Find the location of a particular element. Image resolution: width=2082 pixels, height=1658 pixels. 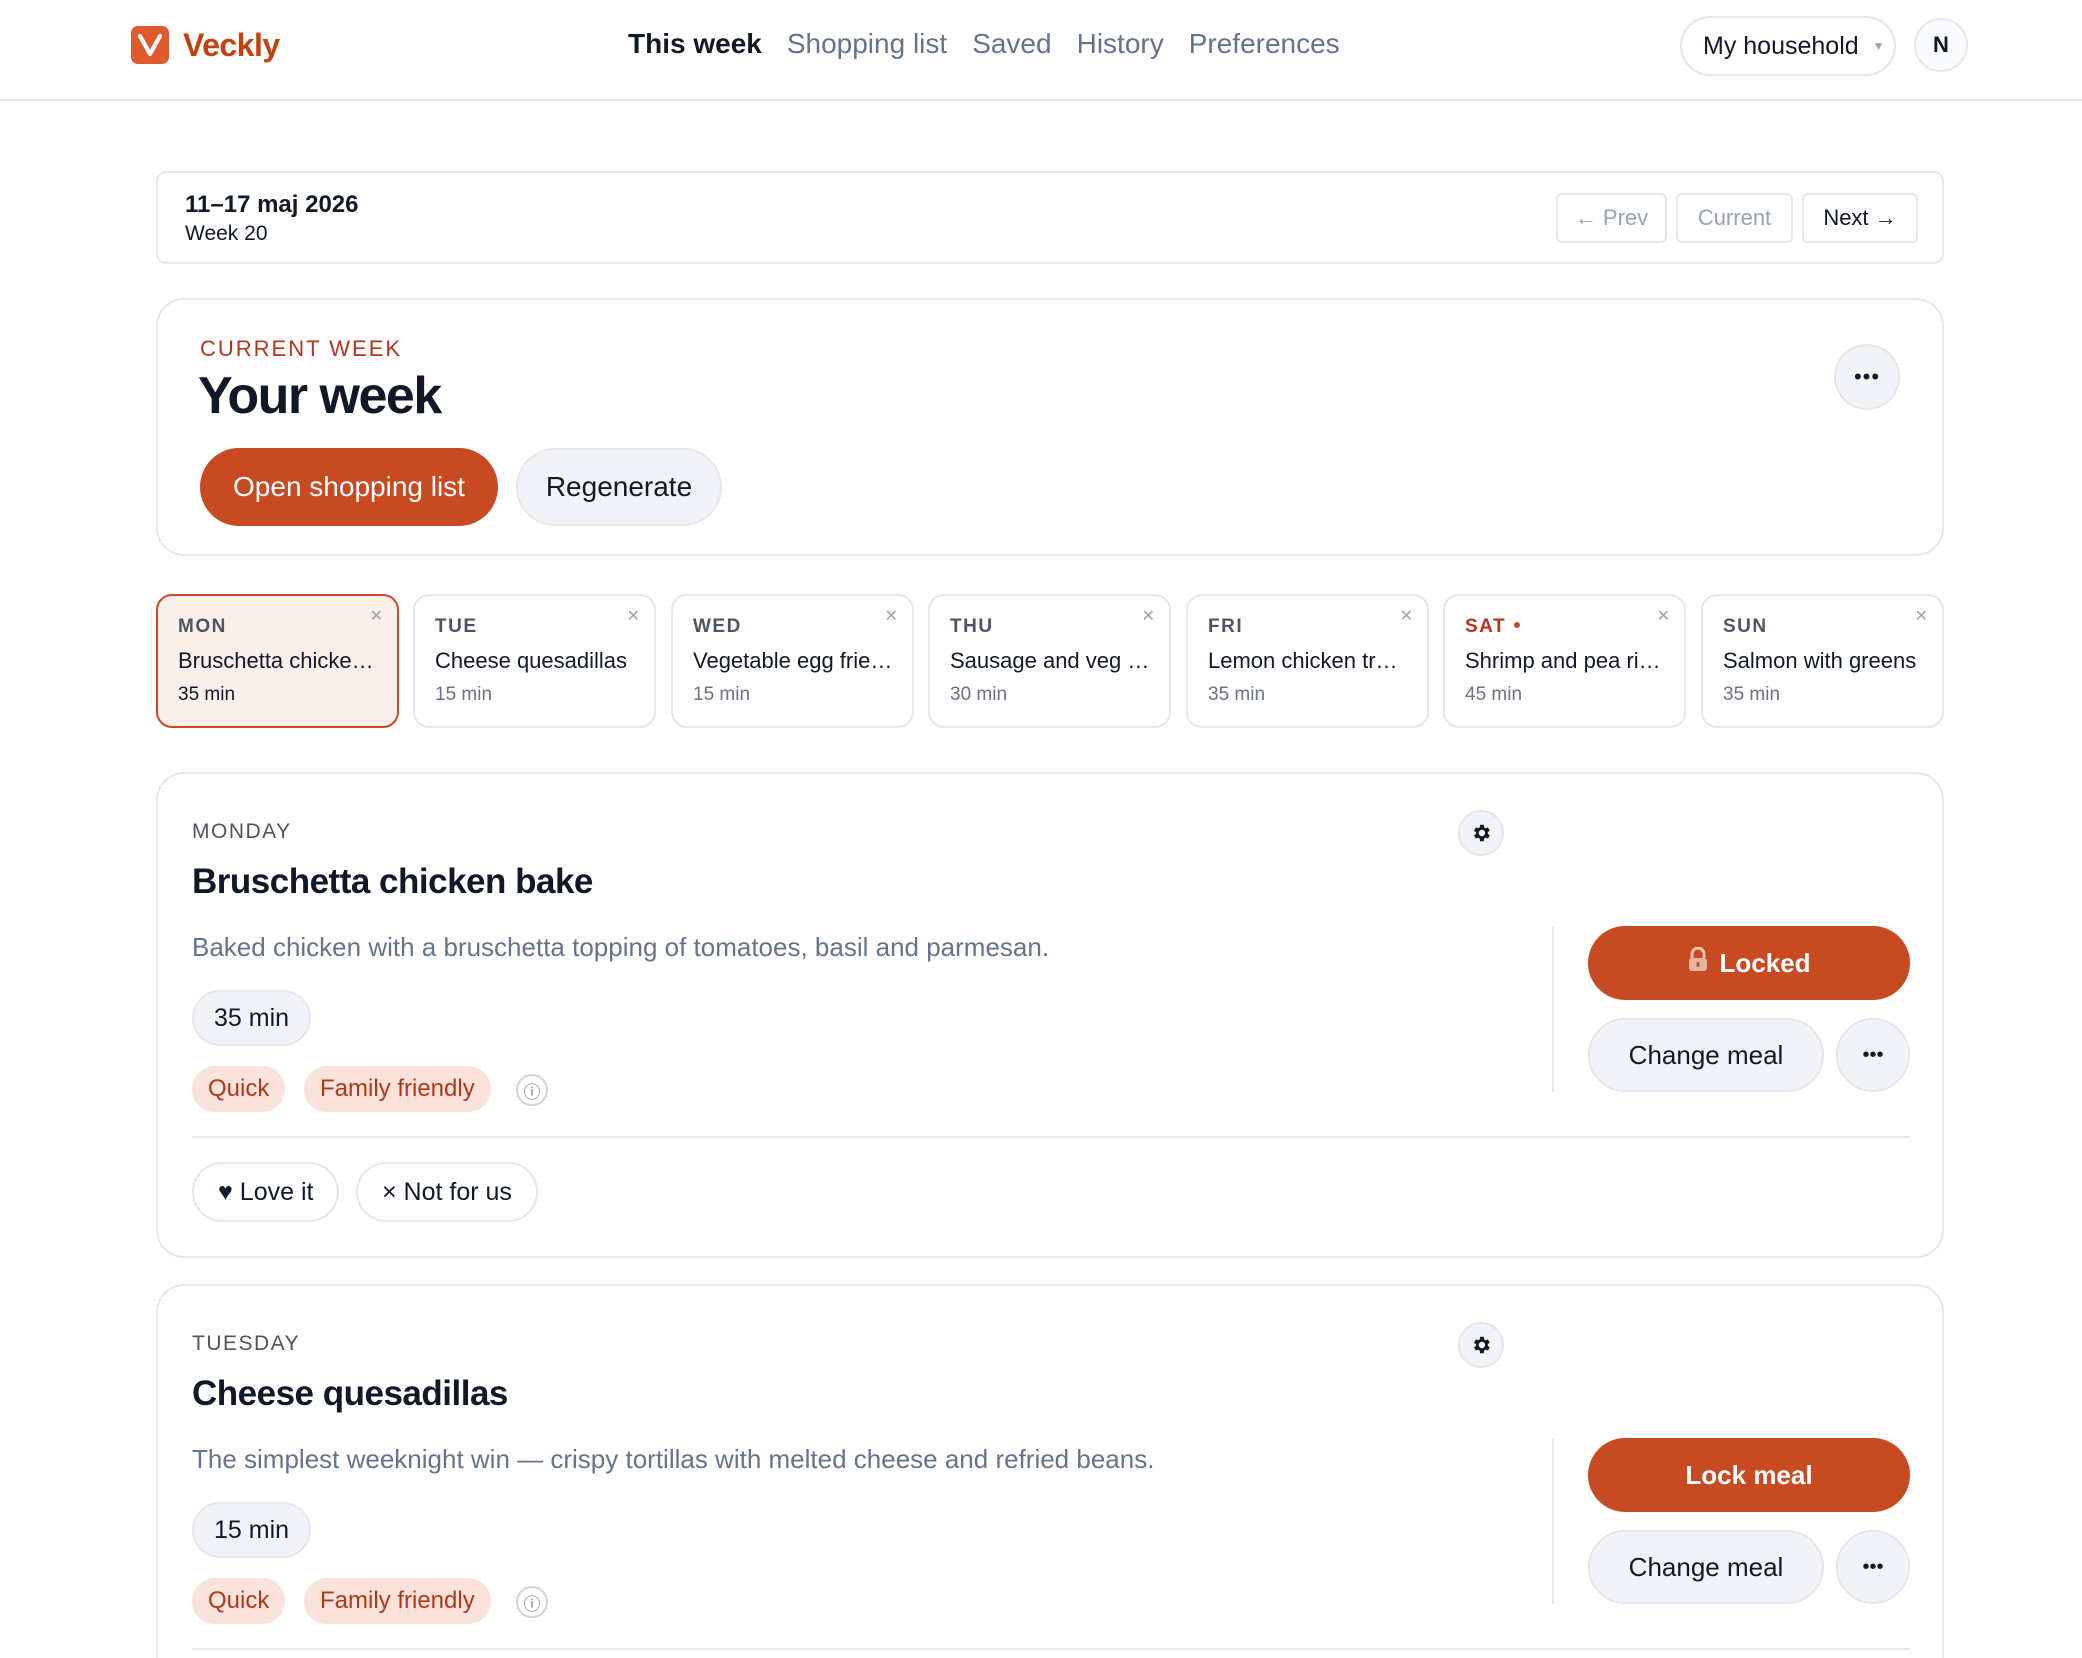

meal-title: Cheese quesadillas is located at coordinates (350, 1393).